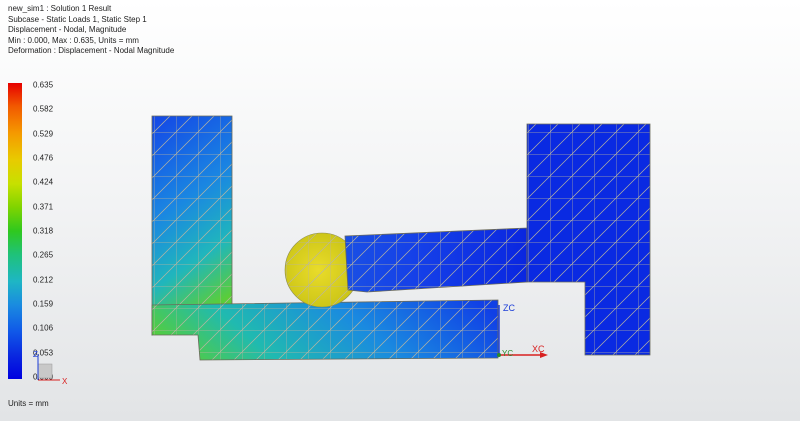 Image resolution: width=800 pixels, height=421 pixels. I want to click on right-arm-mesh, so click(436, 260).